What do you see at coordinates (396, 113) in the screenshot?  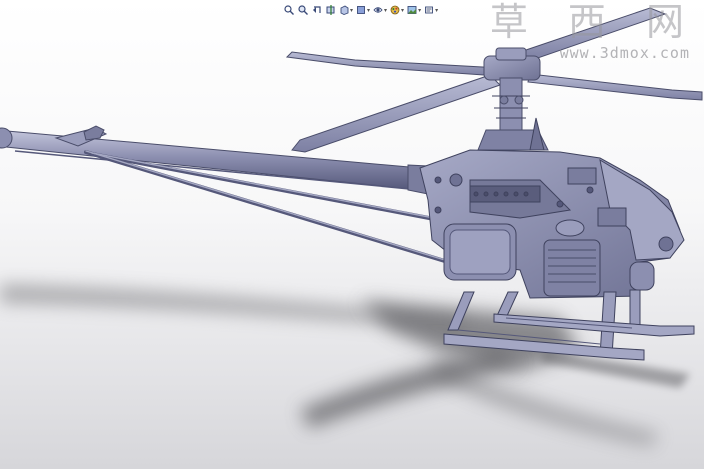 I see `rotor-blade-front` at bounding box center [396, 113].